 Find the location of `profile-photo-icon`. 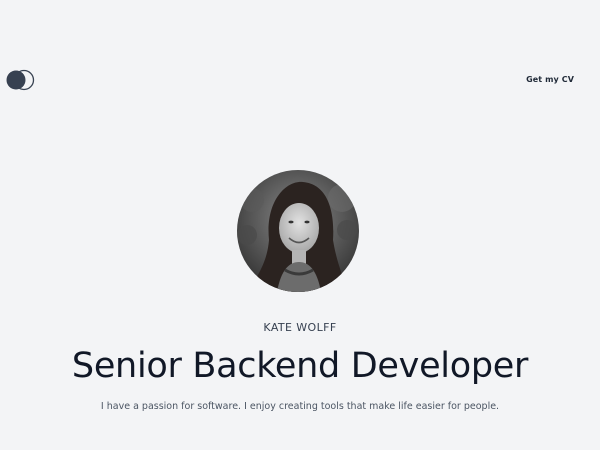

profile-photo-icon is located at coordinates (298, 231).